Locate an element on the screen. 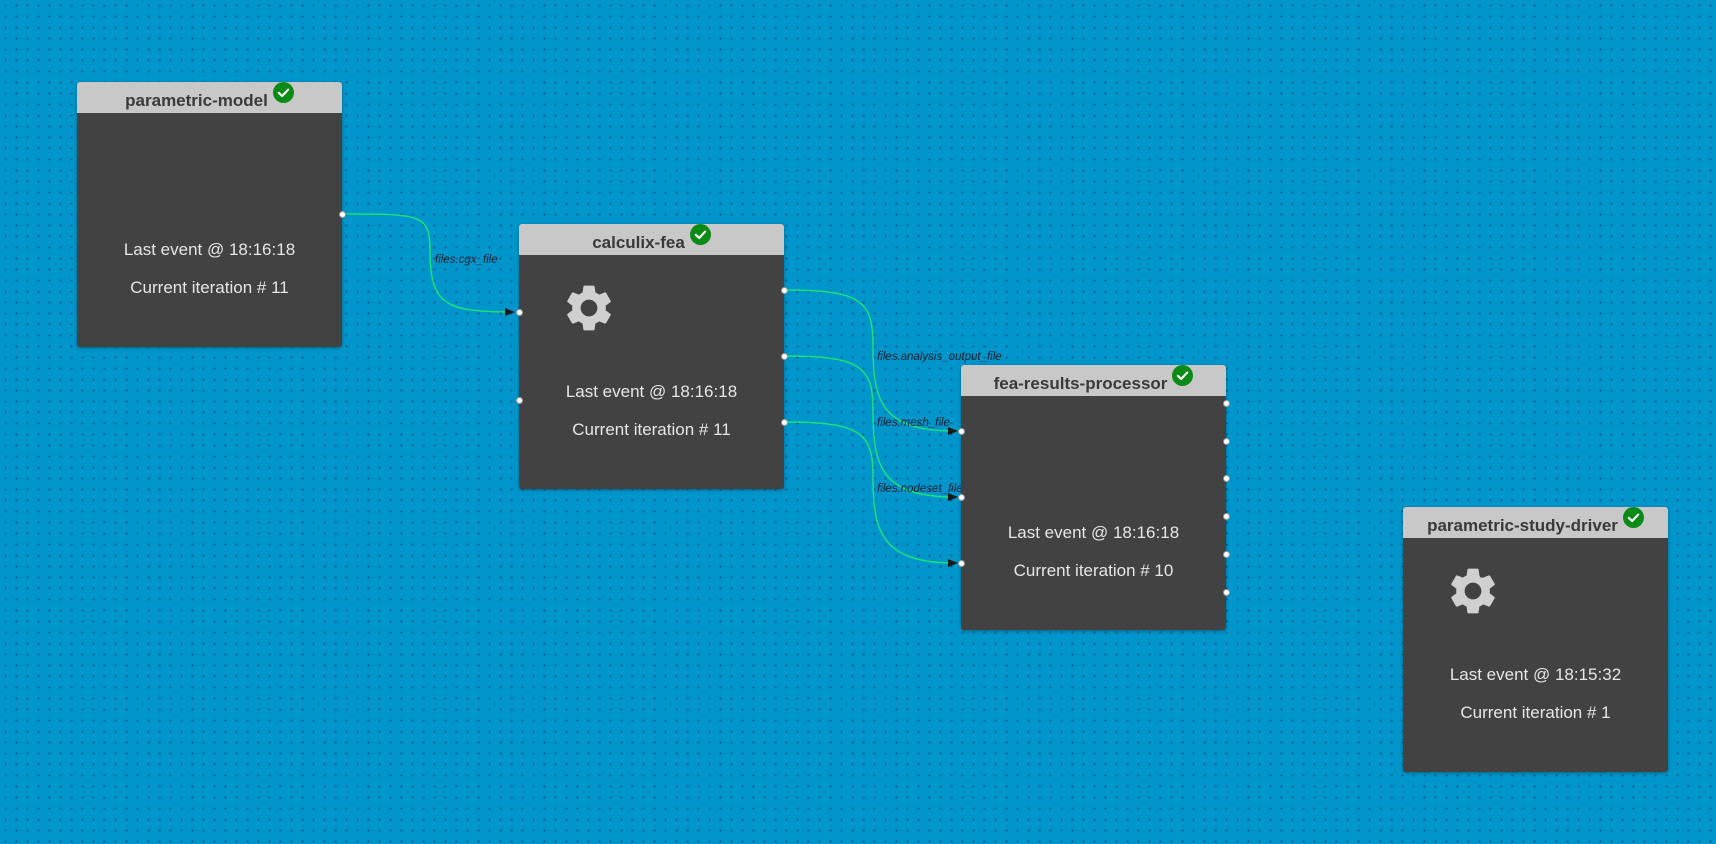 The height and width of the screenshot is (844, 1716). link-label: files.nodeset_file is located at coordinates (920, 489).